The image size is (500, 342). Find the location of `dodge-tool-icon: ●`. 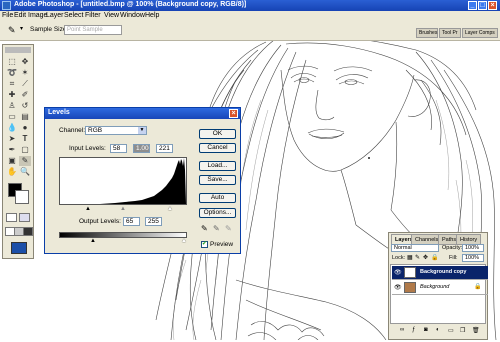

dodge-tool-icon: ● is located at coordinates (25, 128).